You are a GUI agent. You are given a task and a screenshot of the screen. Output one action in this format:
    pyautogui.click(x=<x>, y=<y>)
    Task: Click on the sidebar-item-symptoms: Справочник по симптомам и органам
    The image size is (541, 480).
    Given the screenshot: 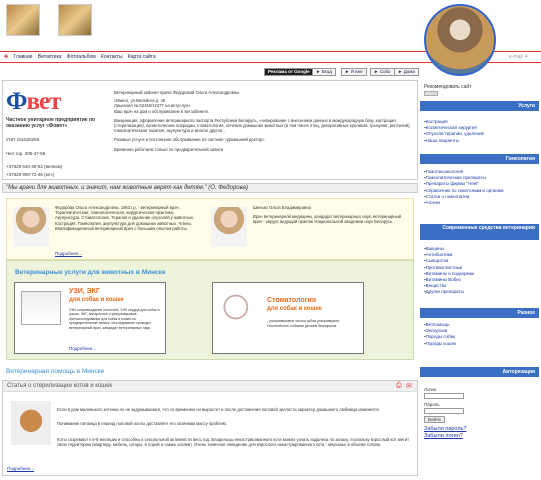 What is the action you would take?
    pyautogui.click(x=464, y=191)
    